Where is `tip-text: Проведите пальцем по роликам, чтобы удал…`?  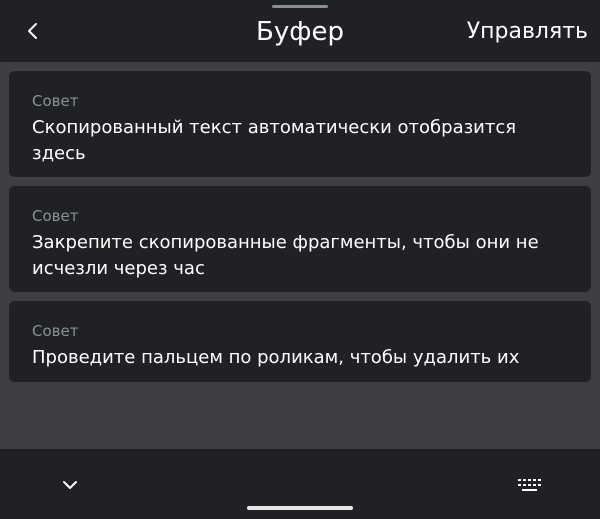 tip-text: Проведите пальцем по роликам, чтобы удал… is located at coordinates (276, 357).